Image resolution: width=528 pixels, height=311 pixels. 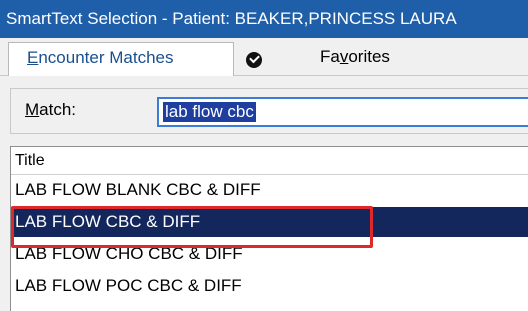 I want to click on tab-encounter-matches: Encounter Matches, so click(x=121, y=59).